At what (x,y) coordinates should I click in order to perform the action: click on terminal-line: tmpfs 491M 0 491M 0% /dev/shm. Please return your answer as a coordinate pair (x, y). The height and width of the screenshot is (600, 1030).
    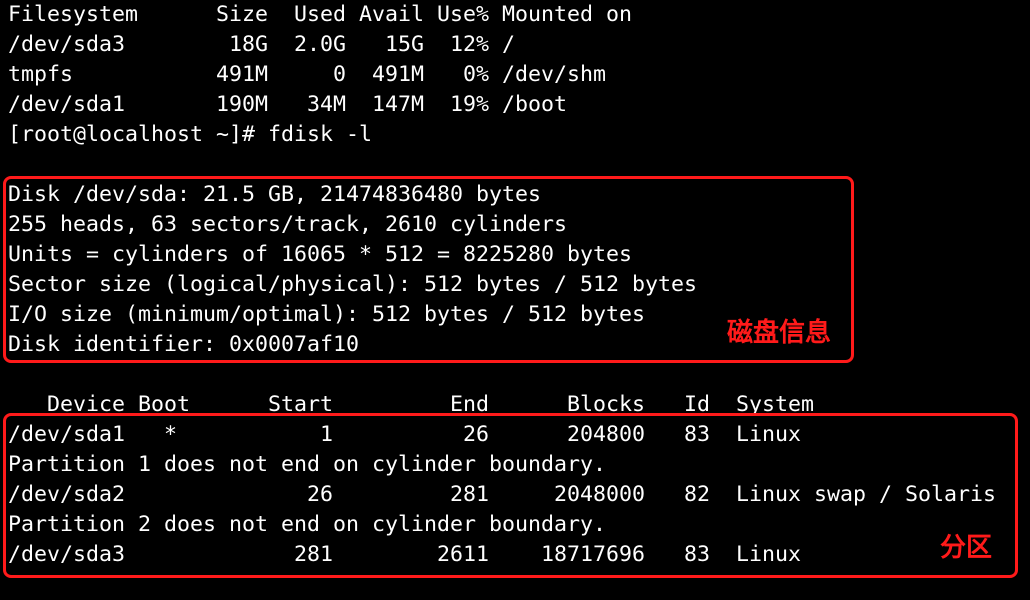
    Looking at the image, I should click on (307, 74).